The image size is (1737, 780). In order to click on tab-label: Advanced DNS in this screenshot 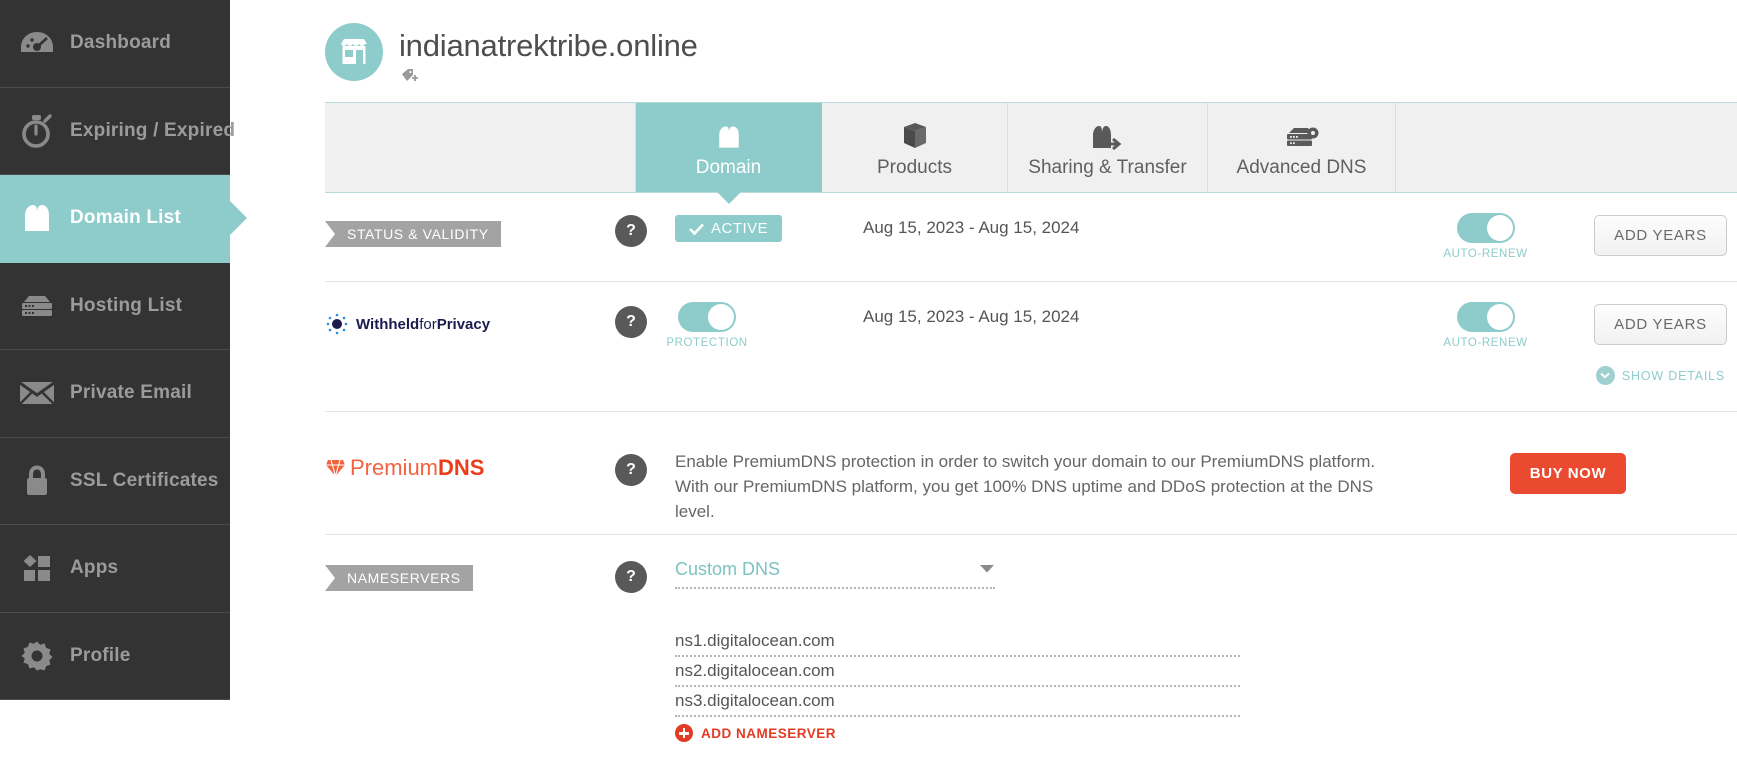, I will do `click(1301, 167)`.